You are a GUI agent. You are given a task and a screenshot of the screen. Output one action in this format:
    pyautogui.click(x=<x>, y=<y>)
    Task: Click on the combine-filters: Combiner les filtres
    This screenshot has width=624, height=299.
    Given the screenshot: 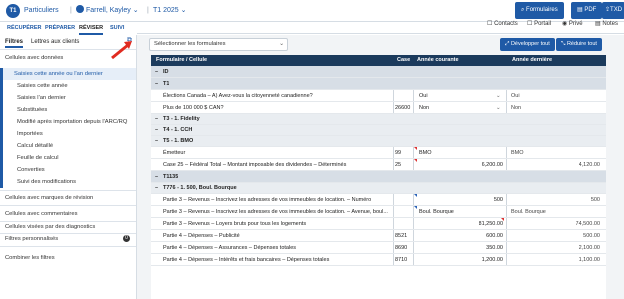 What is the action you would take?
    pyautogui.click(x=68, y=258)
    